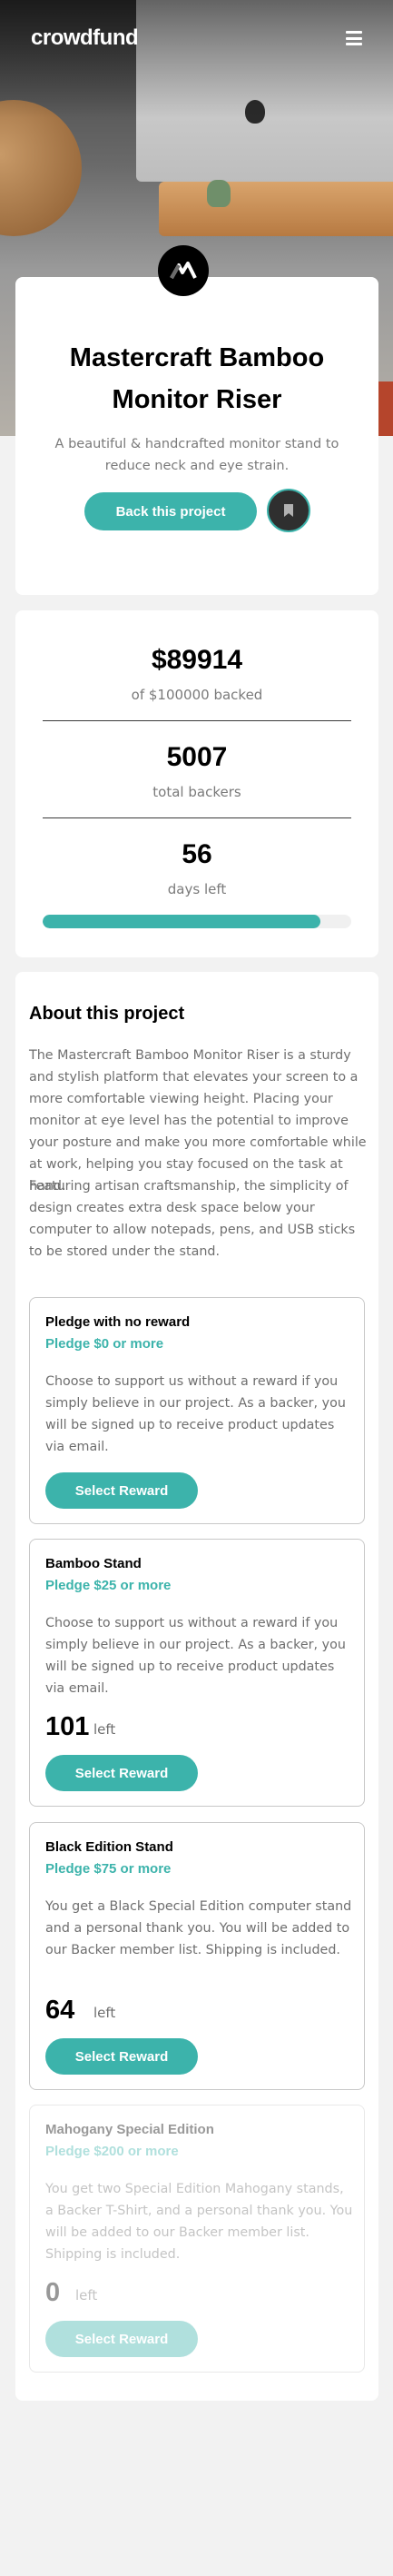  I want to click on reward-name: Black Edition Stand, so click(109, 1847).